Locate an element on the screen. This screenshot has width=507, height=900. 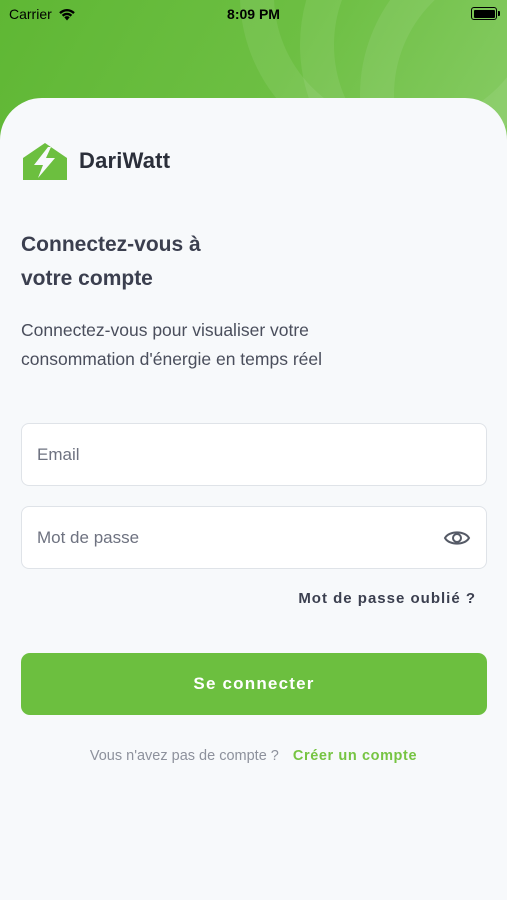
email-field-container is located at coordinates (254, 454).